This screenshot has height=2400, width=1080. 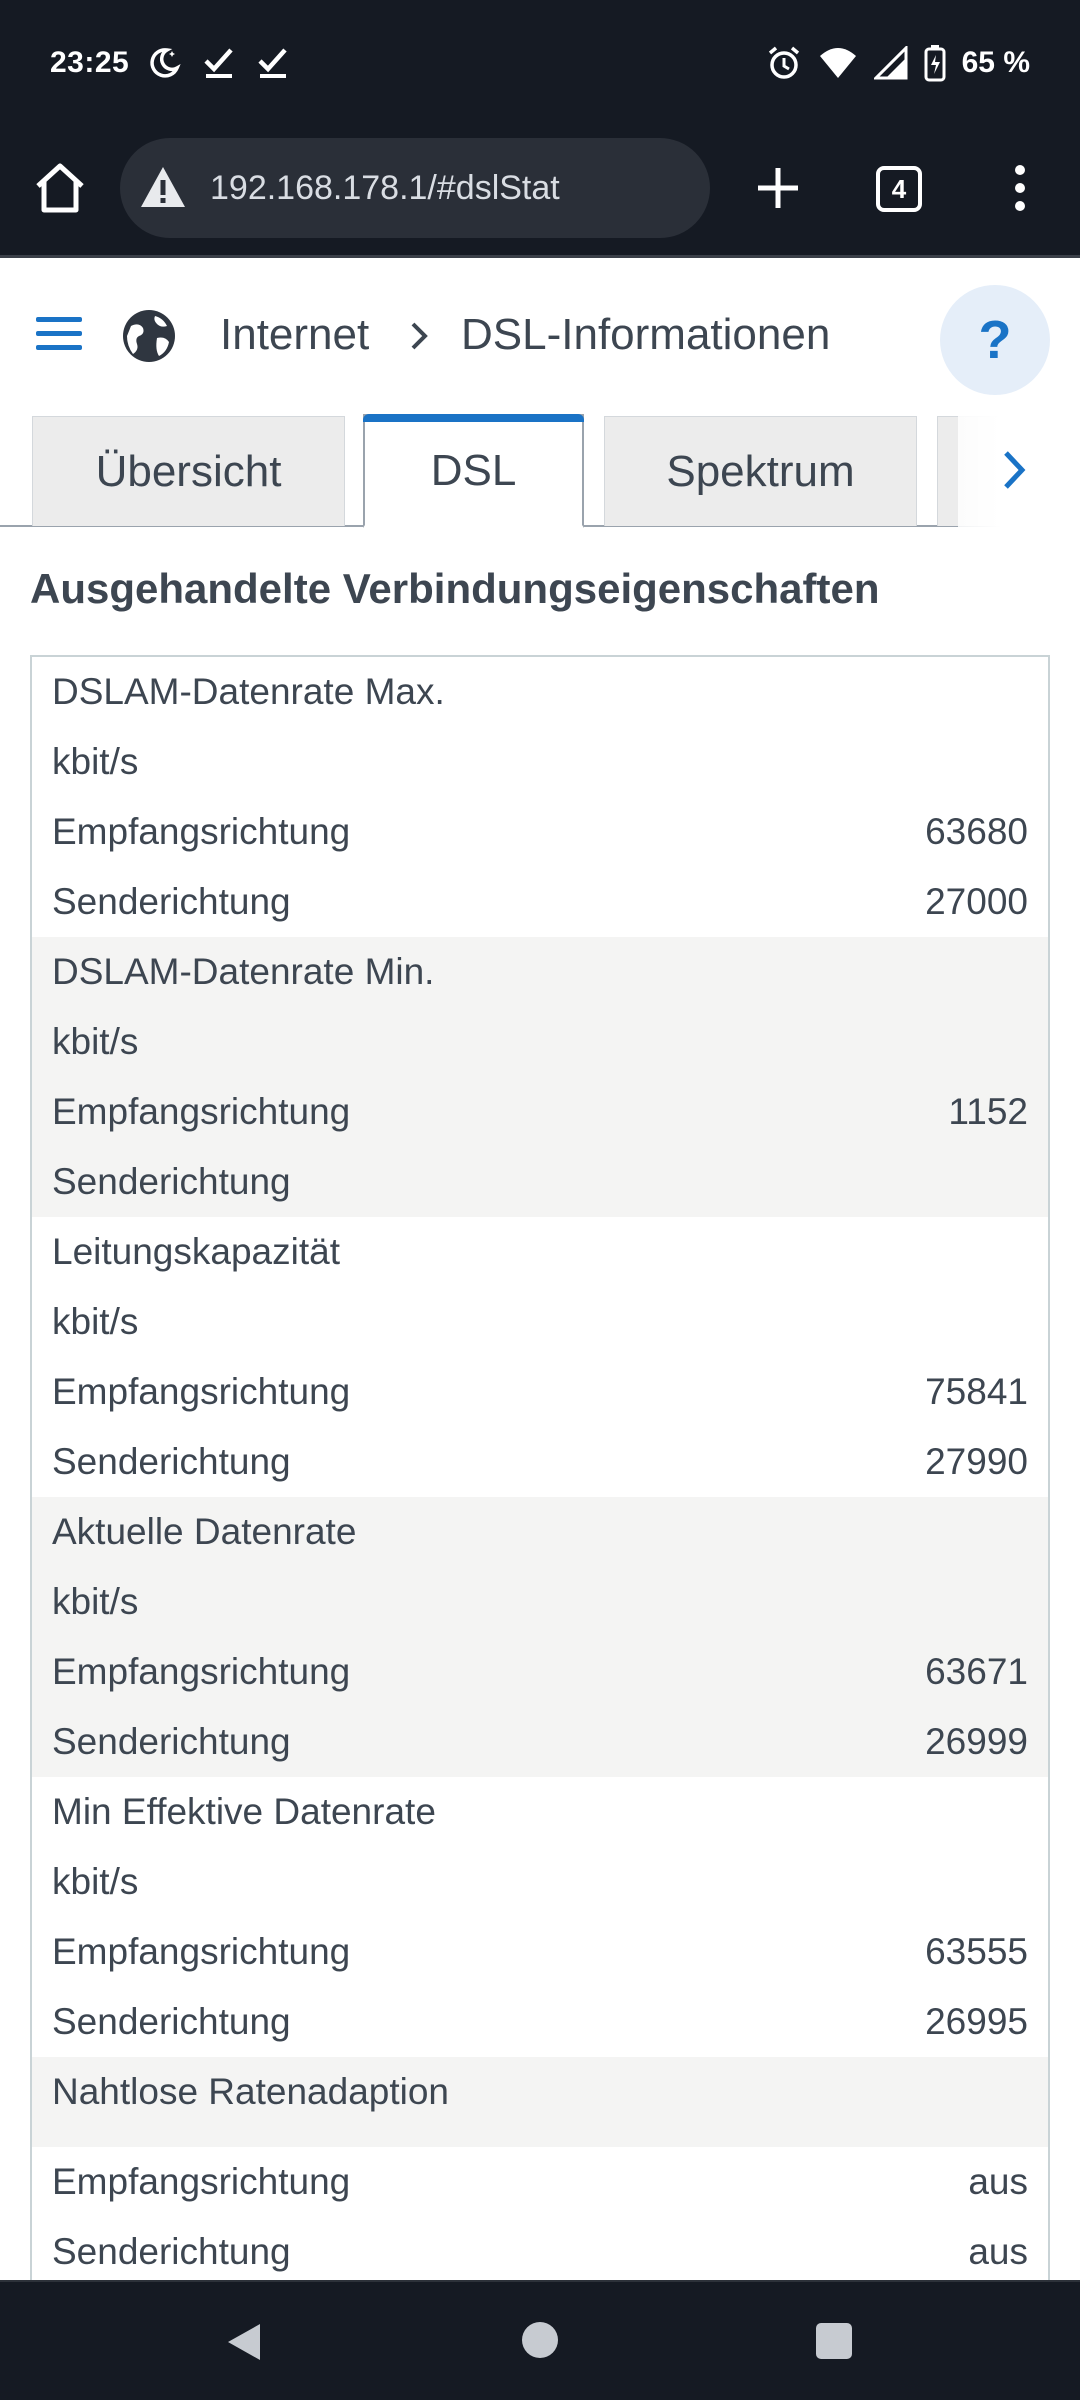 I want to click on value-upstream: aus, so click(x=998, y=2251).